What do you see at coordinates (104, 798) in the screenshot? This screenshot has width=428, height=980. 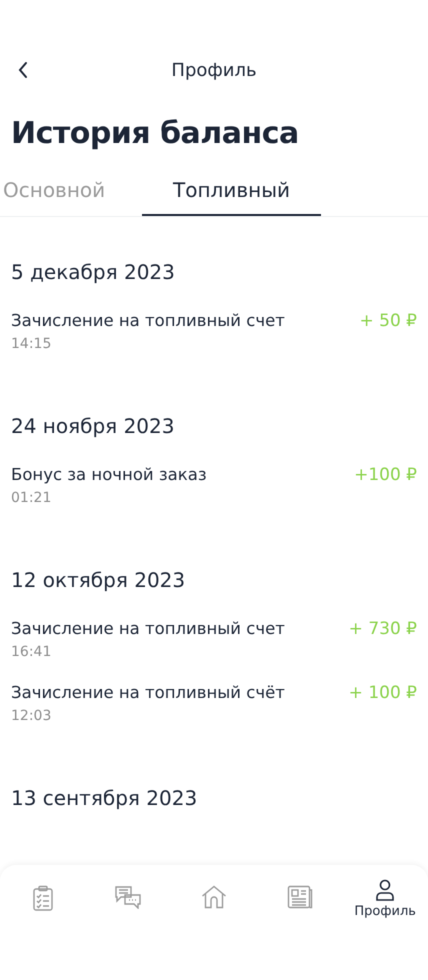 I see `date-heading: 13 сентября 2023` at bounding box center [104, 798].